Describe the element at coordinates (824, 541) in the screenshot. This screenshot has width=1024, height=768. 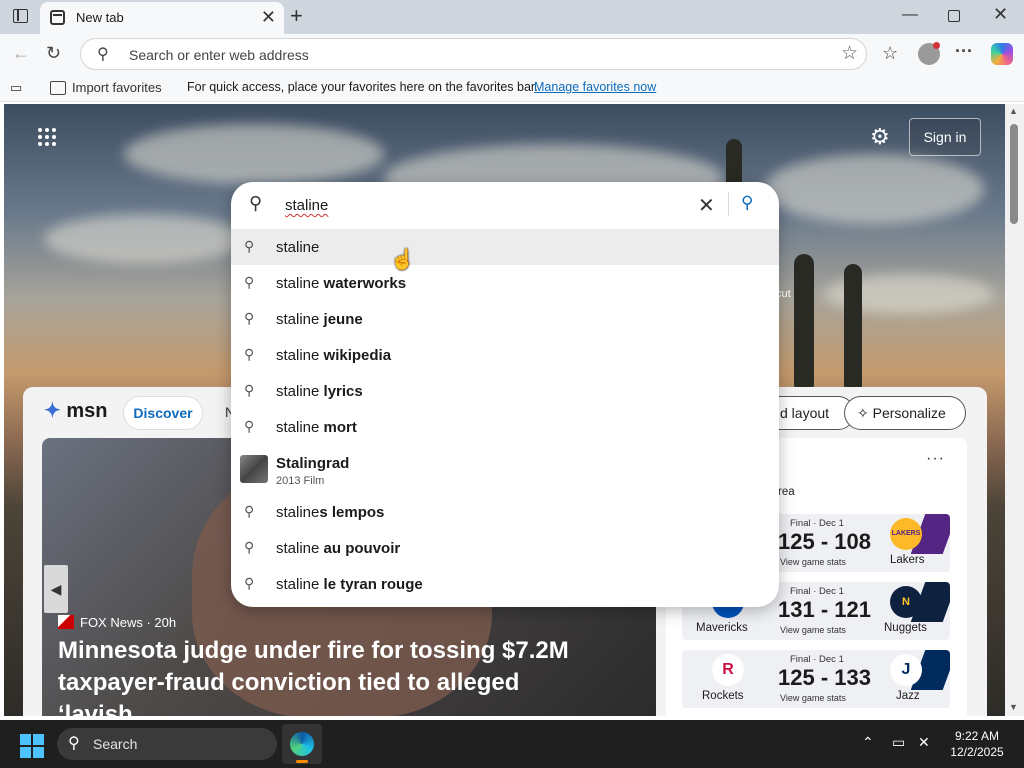
I see `game-score: 125 - 108` at that location.